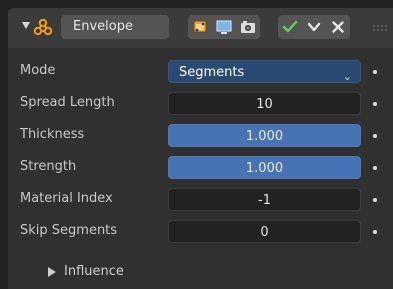 This screenshot has width=393, height=289. What do you see at coordinates (212, 72) in the screenshot?
I see `mode-value: Segments` at bounding box center [212, 72].